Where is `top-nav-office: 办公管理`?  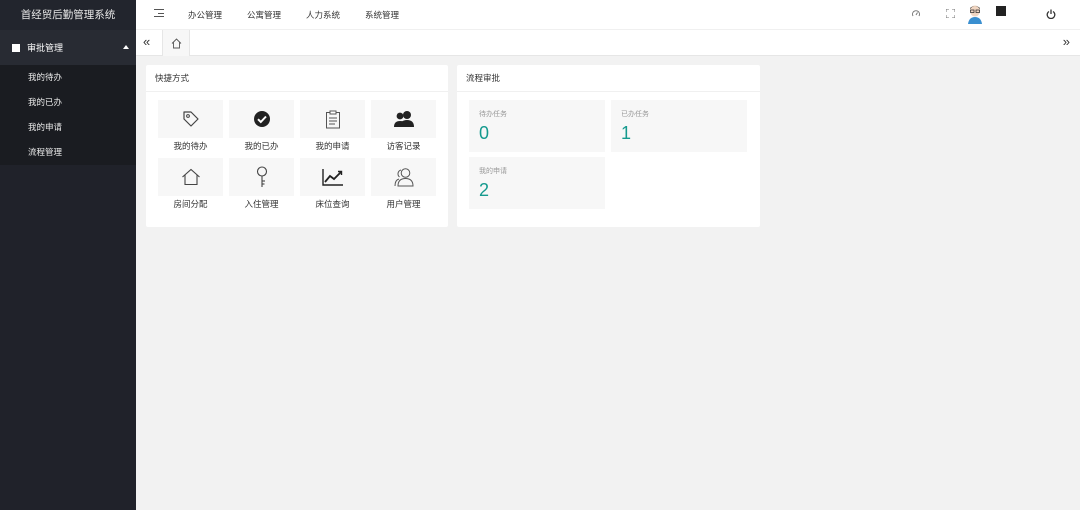
top-nav-office: 办公管理 is located at coordinates (205, 15).